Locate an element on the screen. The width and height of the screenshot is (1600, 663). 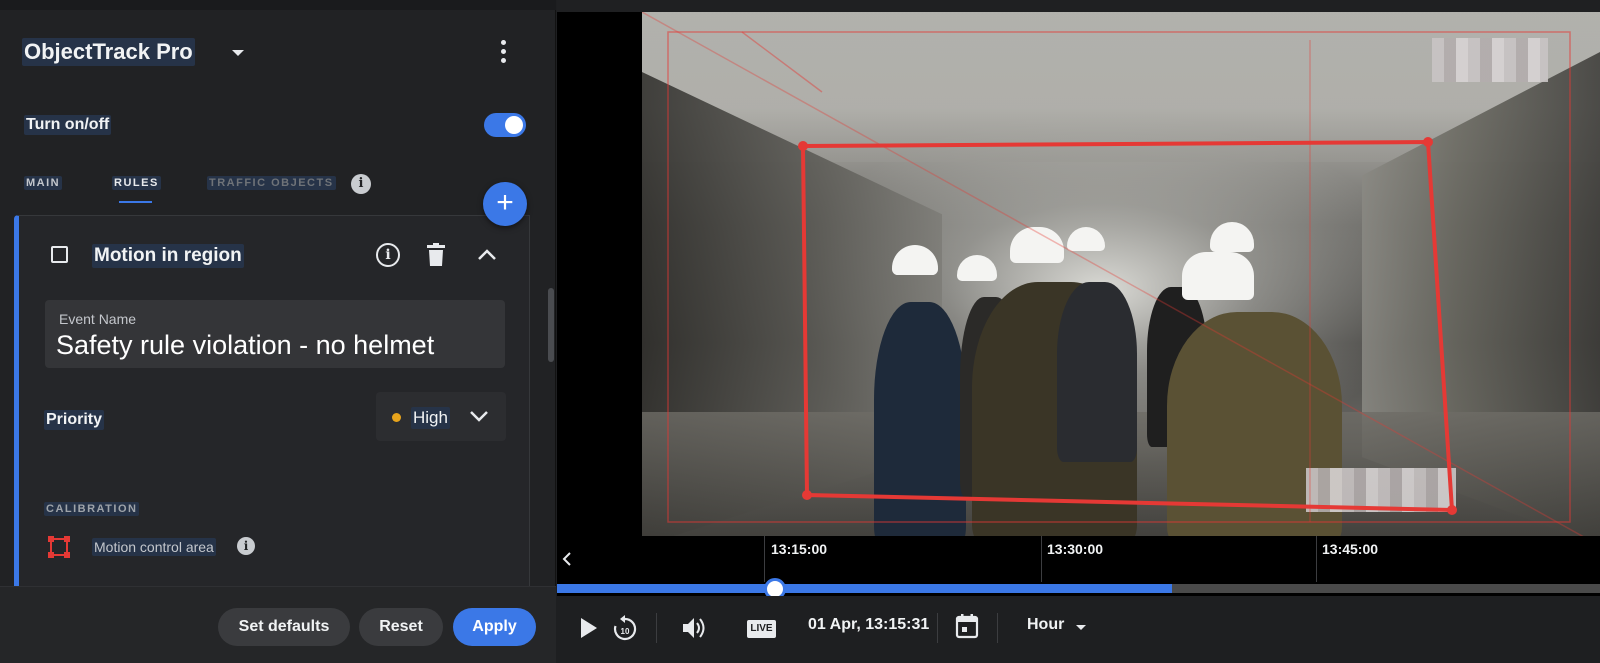
live-button: LIVE is located at coordinates (761, 629).